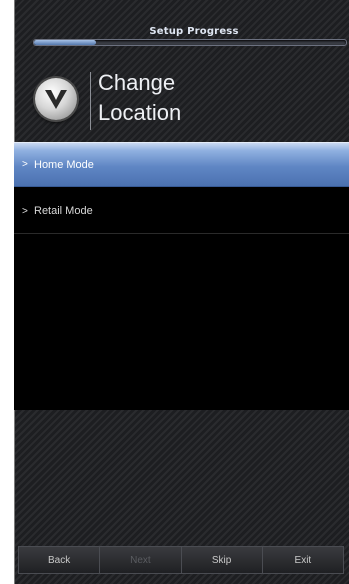 The width and height of the screenshot is (349, 584). What do you see at coordinates (60, 560) in the screenshot?
I see `back-button: Back` at bounding box center [60, 560].